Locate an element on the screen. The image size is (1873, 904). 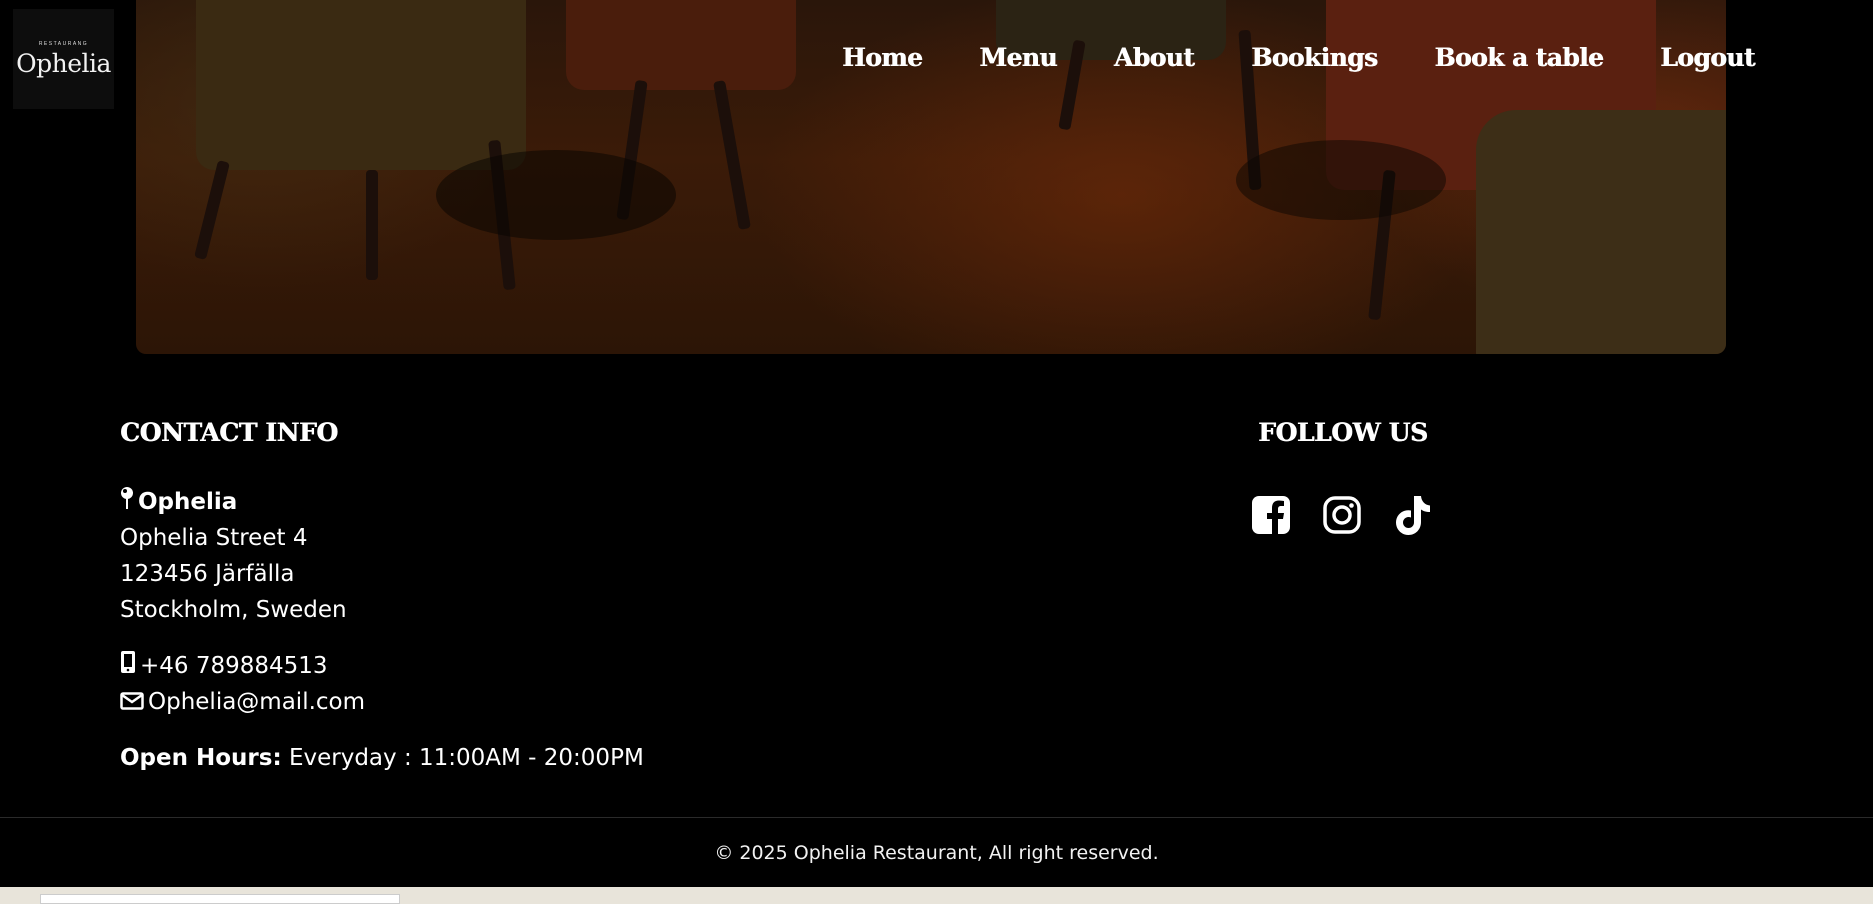
nav-about: About is located at coordinates (1154, 58).